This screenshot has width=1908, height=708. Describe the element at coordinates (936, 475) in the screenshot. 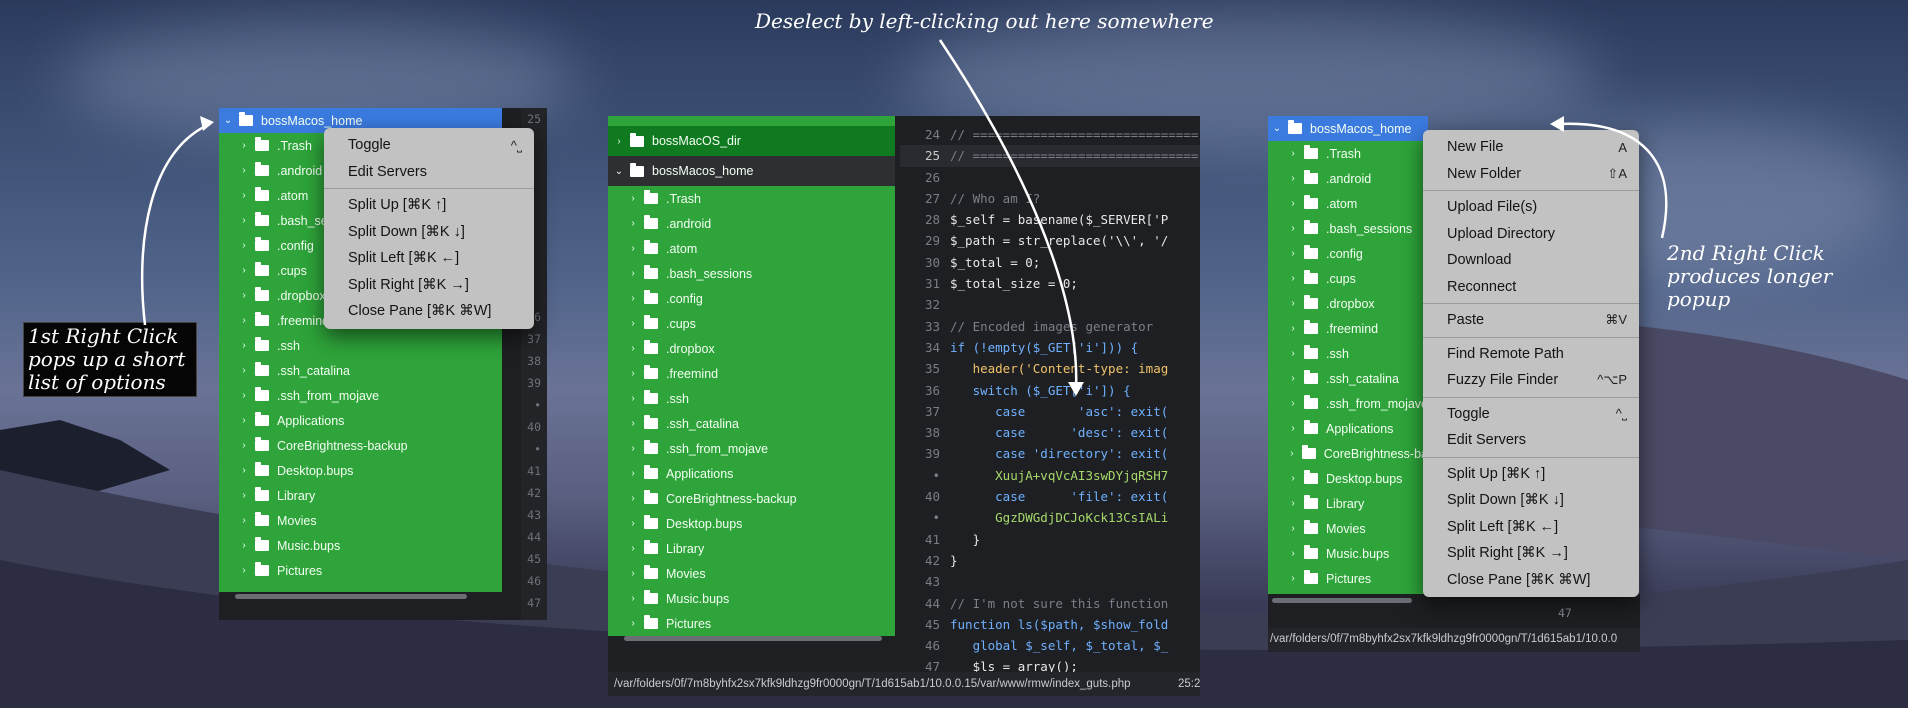

I see `code-line-number: •` at that location.